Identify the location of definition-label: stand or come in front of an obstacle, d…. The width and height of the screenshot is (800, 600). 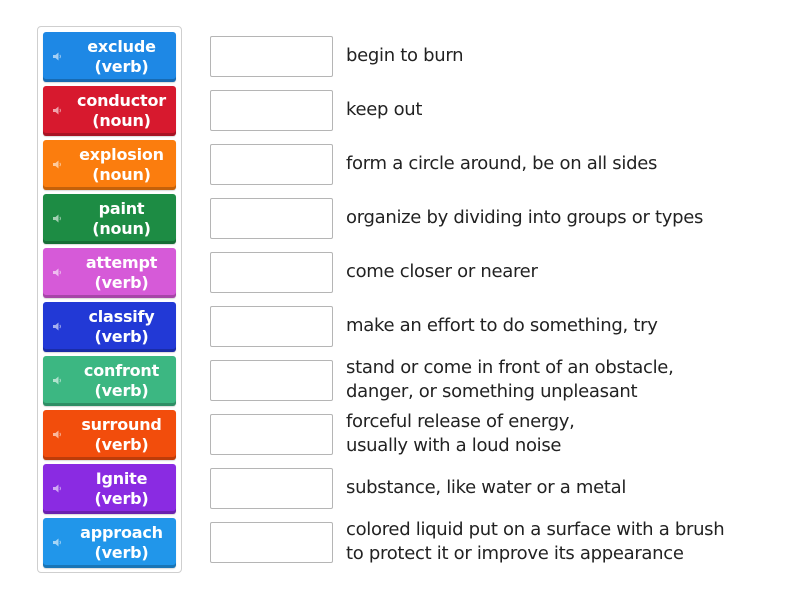
(510, 379).